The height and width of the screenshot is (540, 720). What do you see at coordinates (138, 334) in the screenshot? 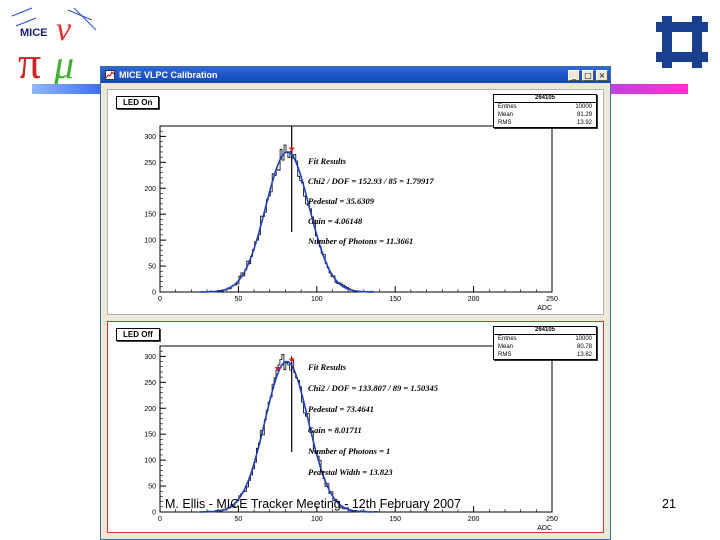
I see `led-off-label: LED Off` at bounding box center [138, 334].